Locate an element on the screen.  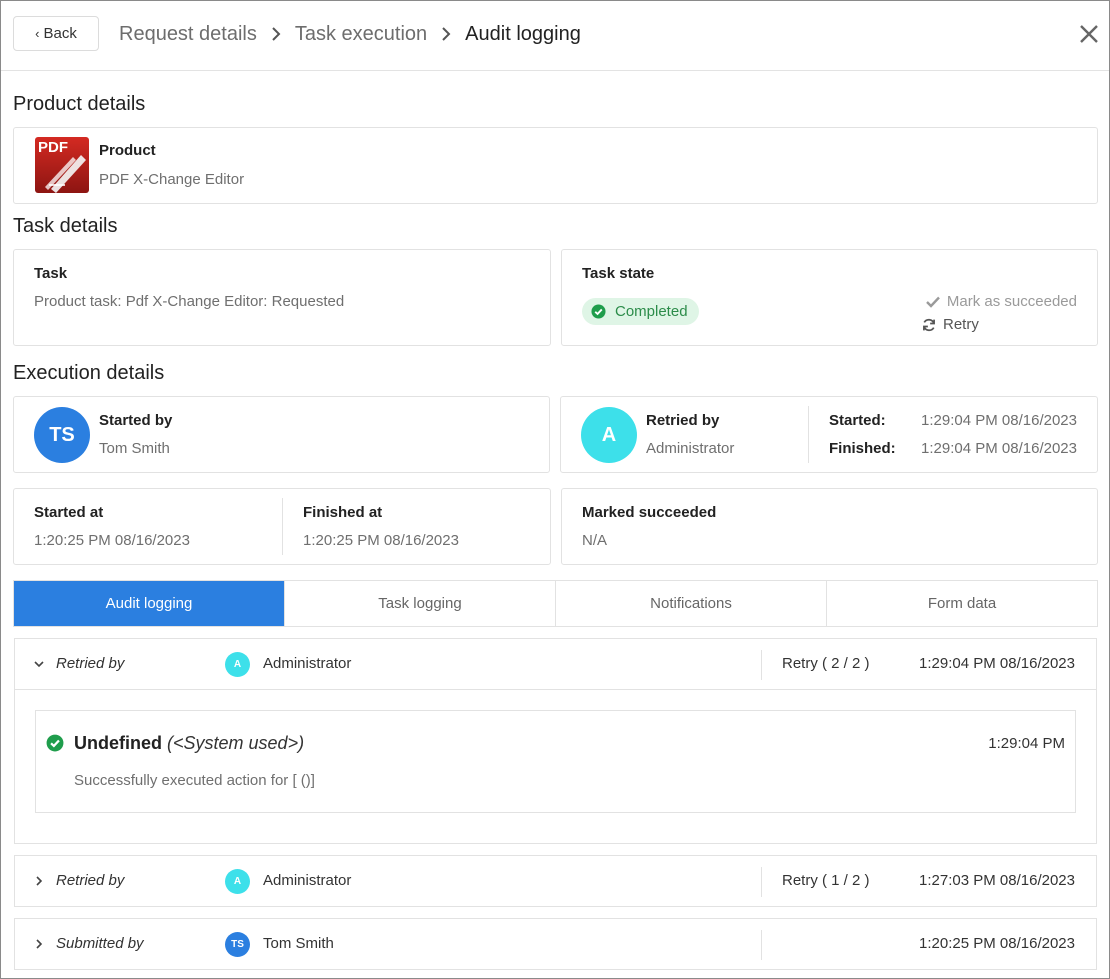
started-by-card: TS Started by Tom Smith is located at coordinates (281, 434).